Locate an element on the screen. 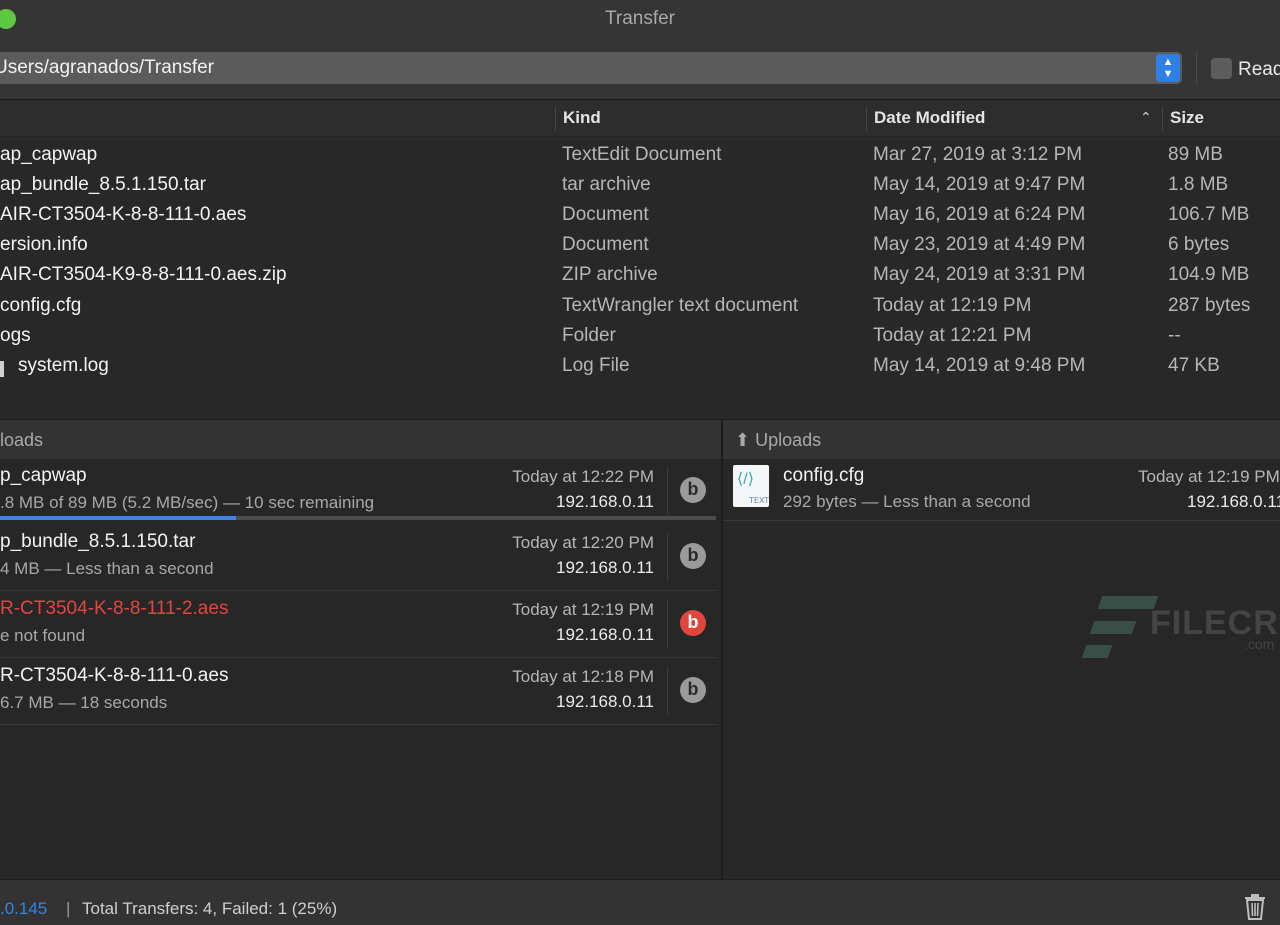 This screenshot has height=925, width=1280. file-date: Mar 27, 2019 at 3:12 PM is located at coordinates (978, 154).